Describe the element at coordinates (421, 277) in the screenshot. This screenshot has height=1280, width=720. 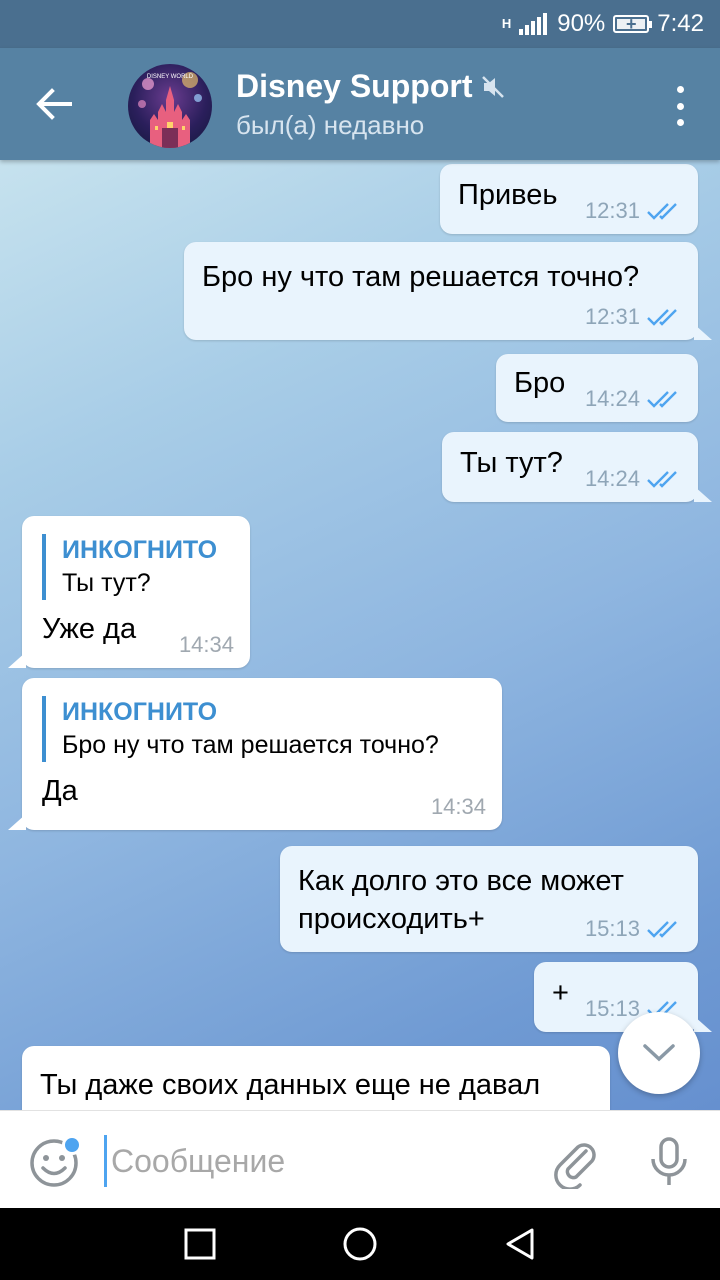
I see `message-text: Бро ну что там решается точно?` at that location.